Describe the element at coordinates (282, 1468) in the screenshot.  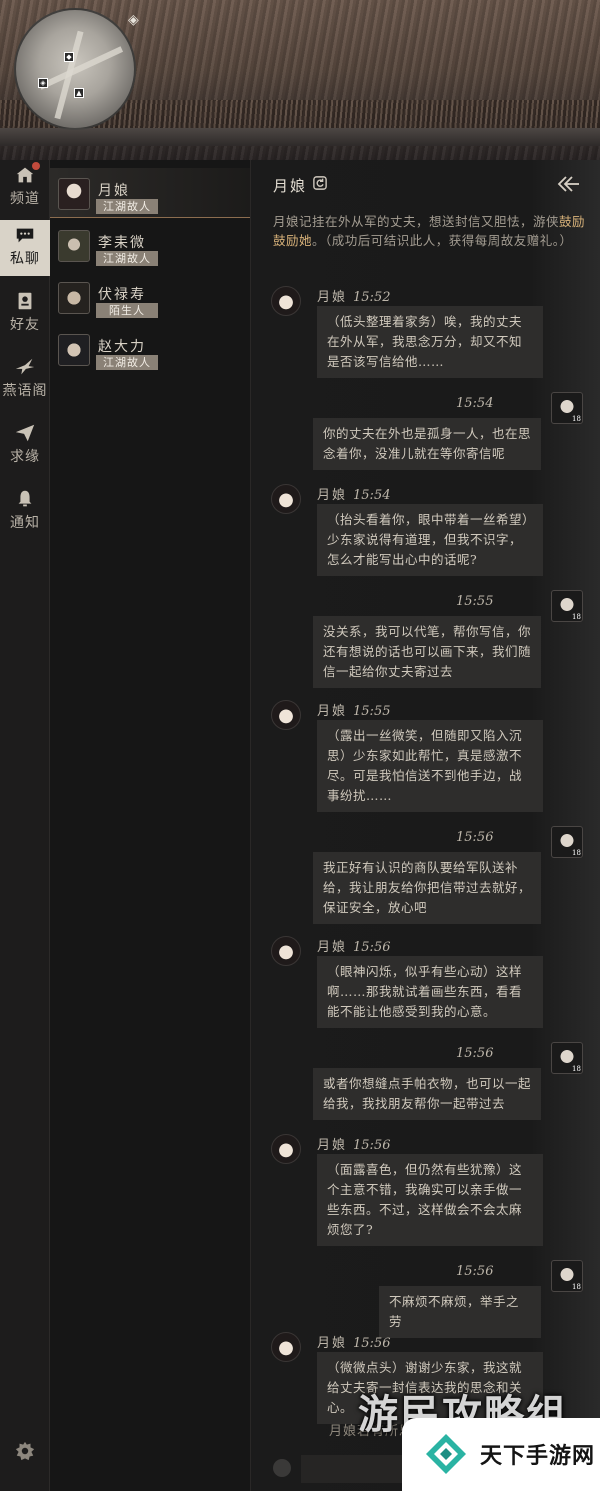
I see `voice-icon` at that location.